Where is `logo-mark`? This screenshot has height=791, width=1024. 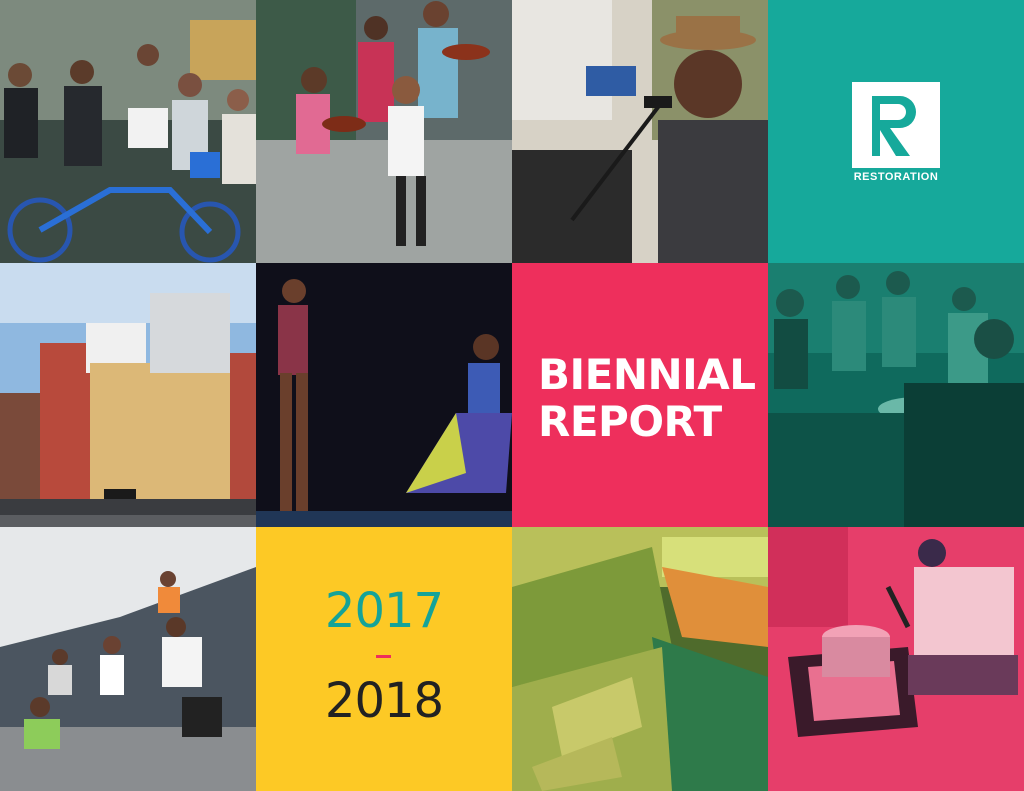 logo-mark is located at coordinates (896, 125).